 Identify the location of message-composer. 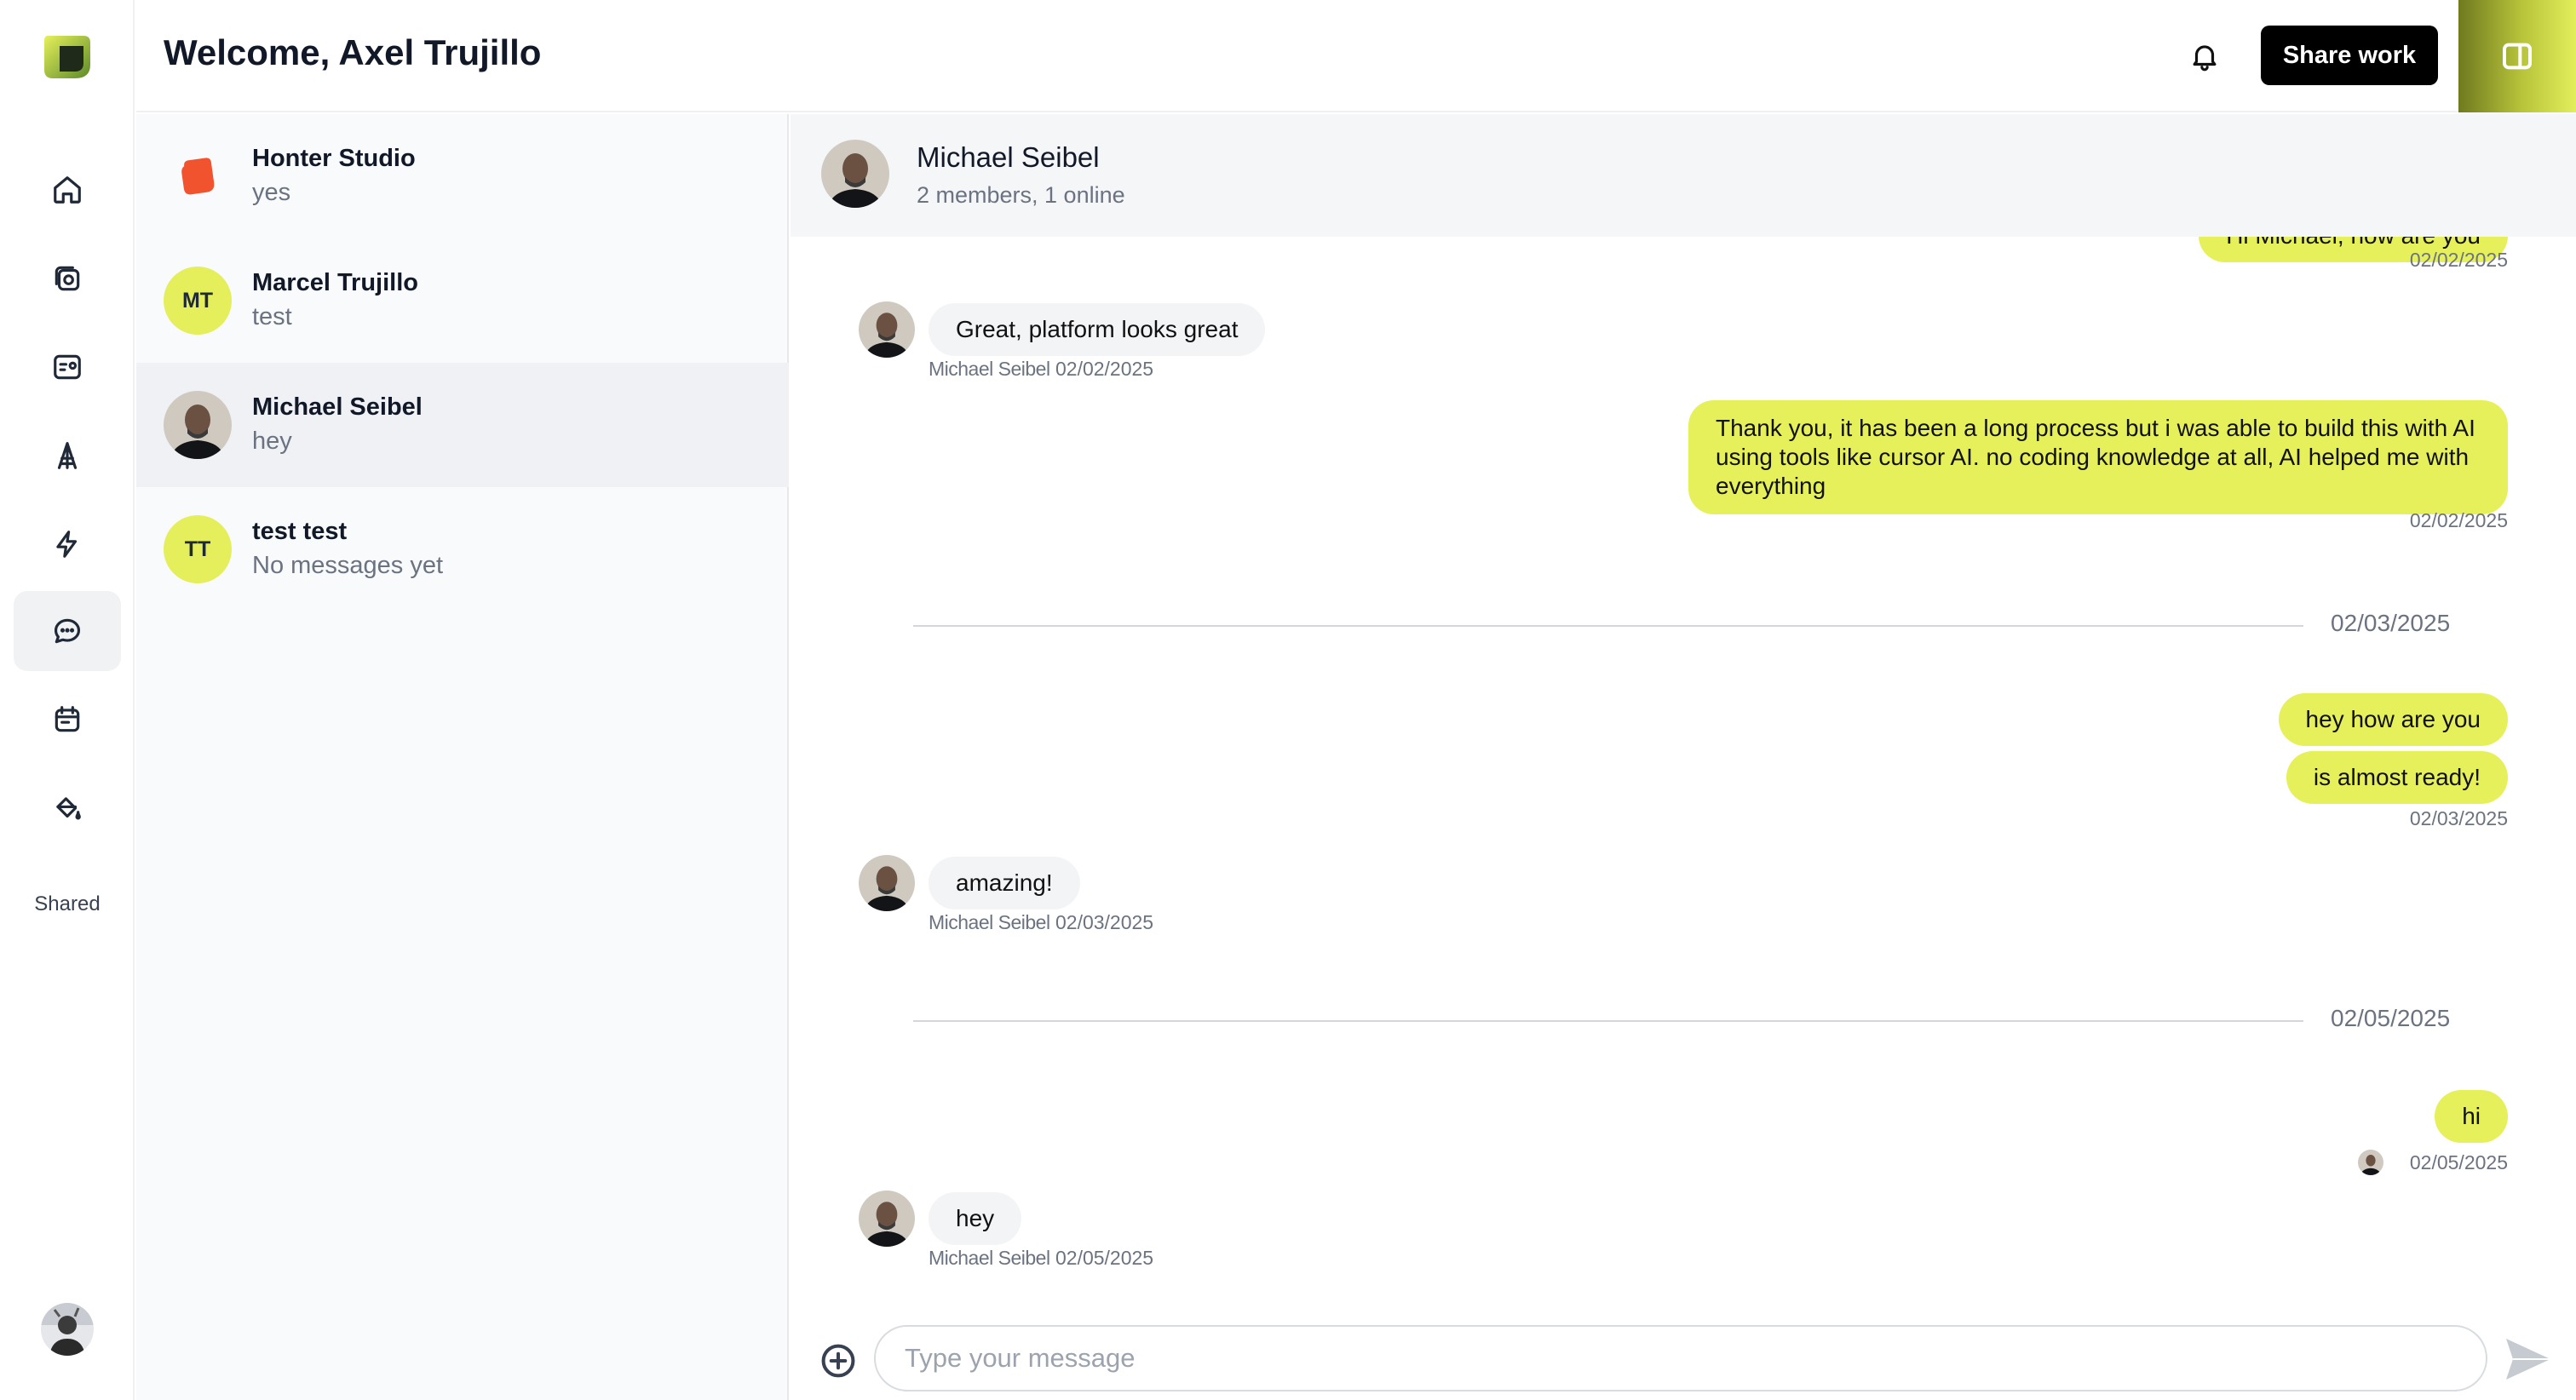
(1683, 1355).